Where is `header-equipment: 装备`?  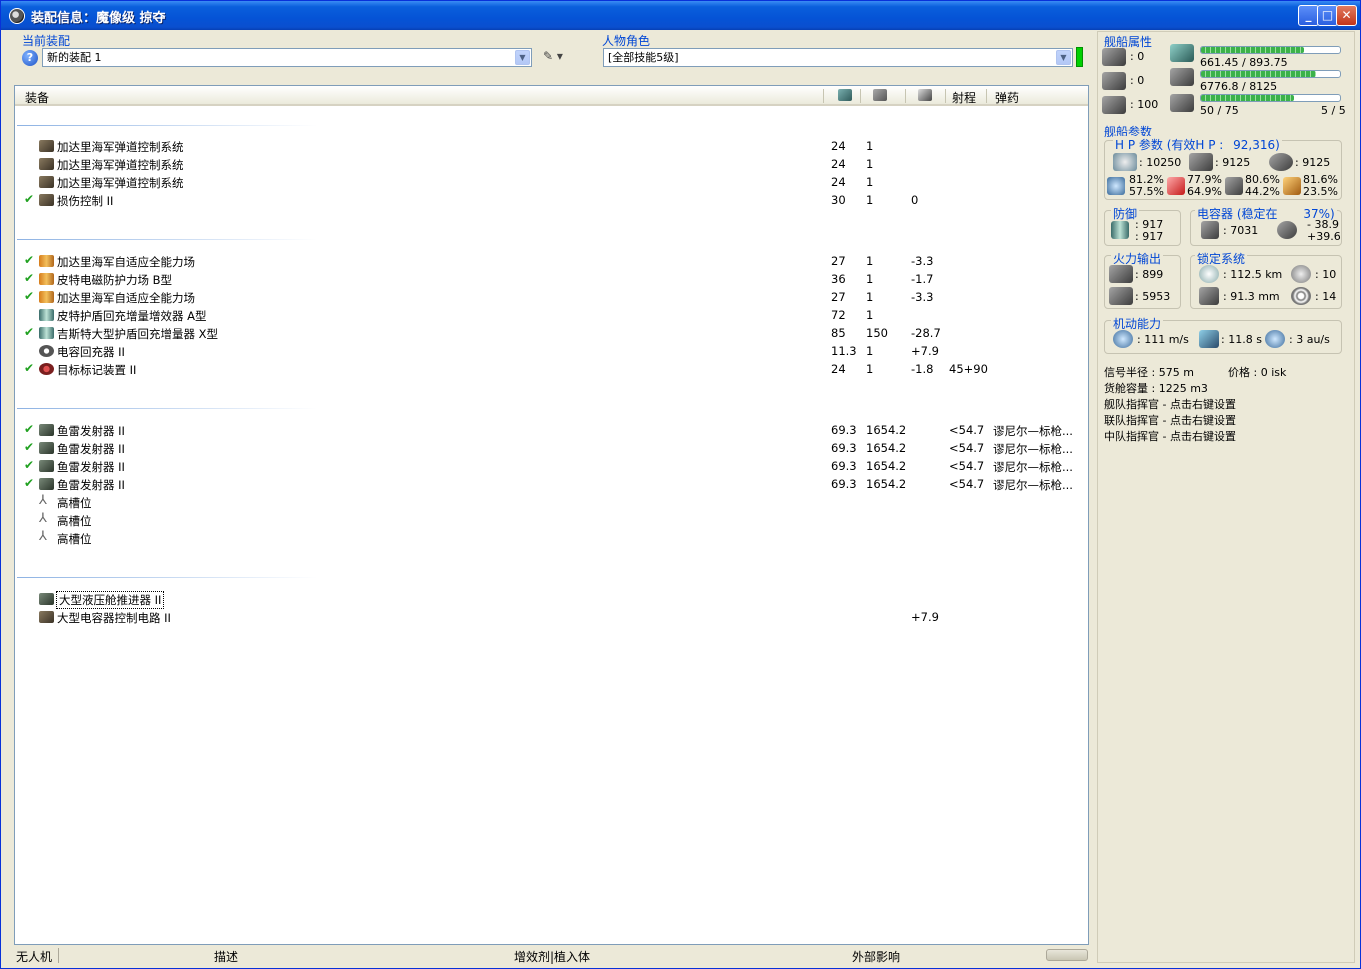 header-equipment: 装备 is located at coordinates (37, 97).